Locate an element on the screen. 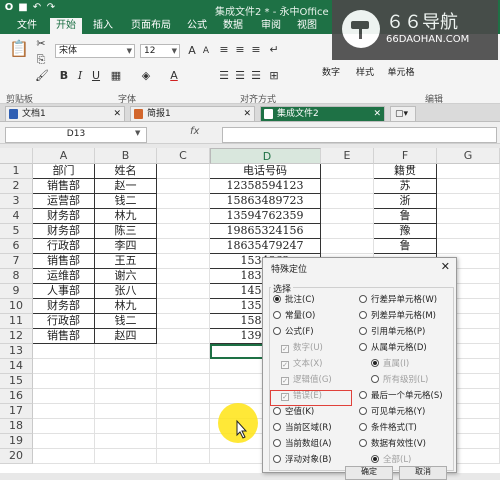 This screenshot has height=480, width=500. save-icon: ■ is located at coordinates (23, 8).